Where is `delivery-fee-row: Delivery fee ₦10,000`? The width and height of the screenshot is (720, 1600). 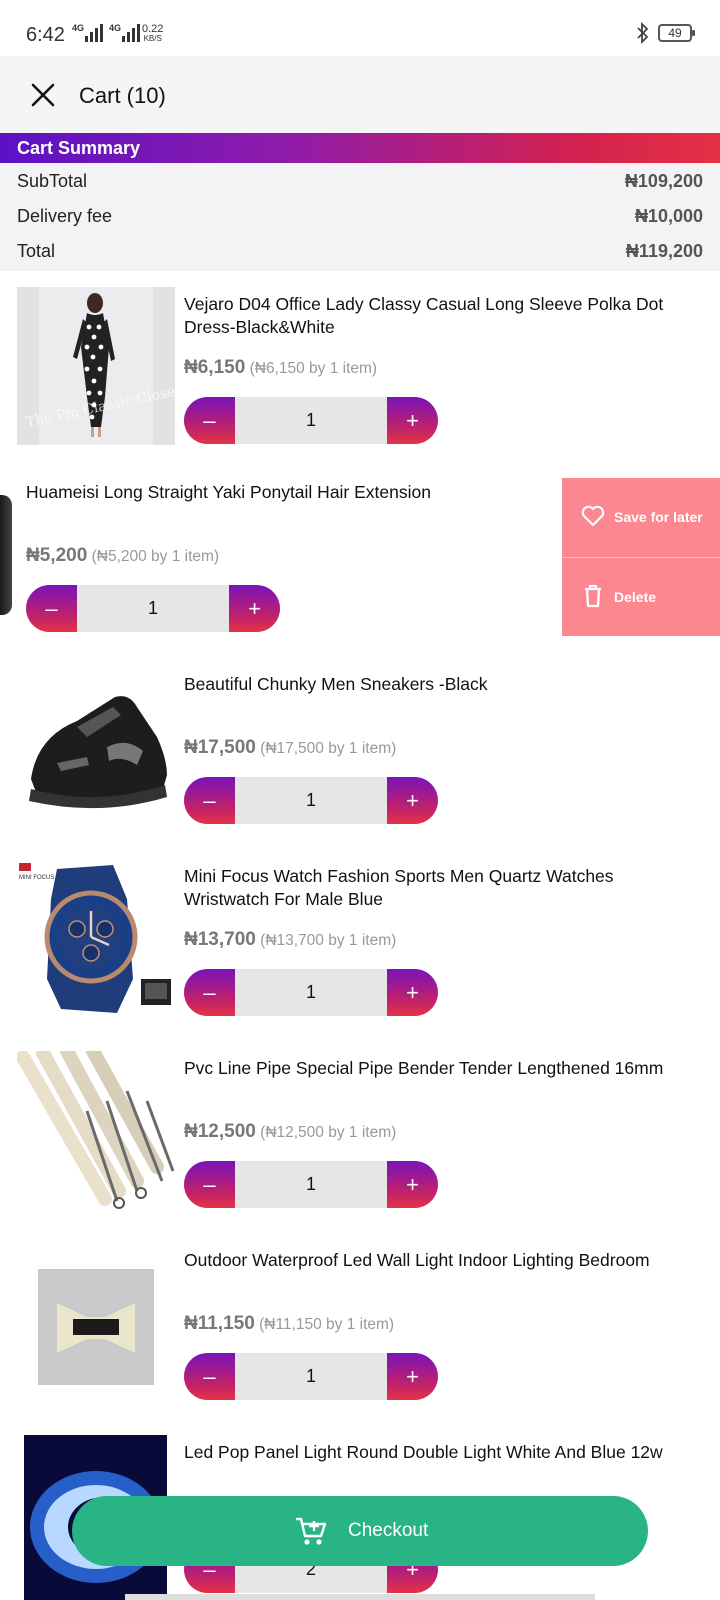 delivery-fee-row: Delivery fee ₦10,000 is located at coordinates (360, 216).